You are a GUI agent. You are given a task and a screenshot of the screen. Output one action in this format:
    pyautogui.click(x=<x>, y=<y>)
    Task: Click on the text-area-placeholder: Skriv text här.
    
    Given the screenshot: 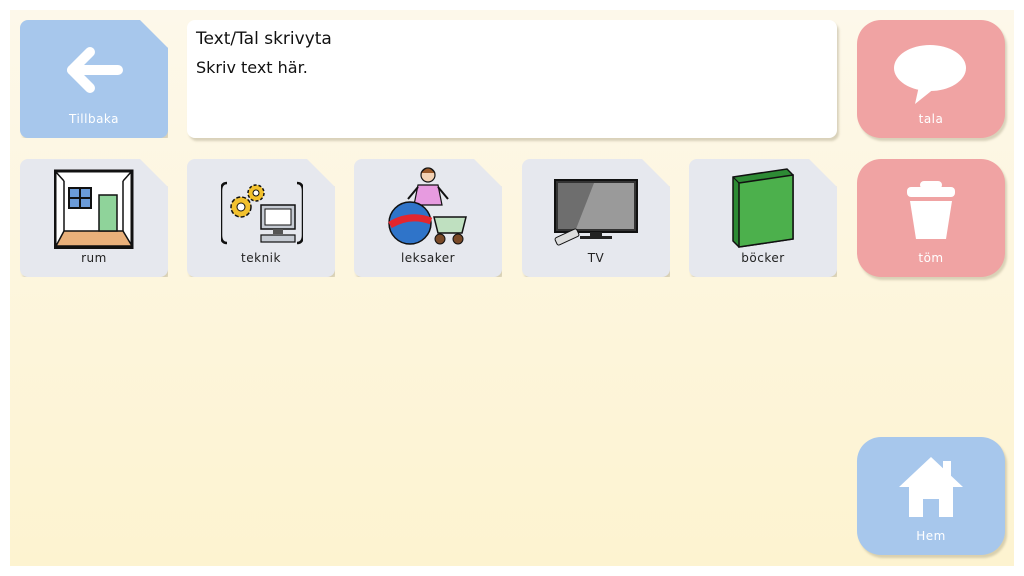 What is the action you would take?
    pyautogui.click(x=252, y=67)
    